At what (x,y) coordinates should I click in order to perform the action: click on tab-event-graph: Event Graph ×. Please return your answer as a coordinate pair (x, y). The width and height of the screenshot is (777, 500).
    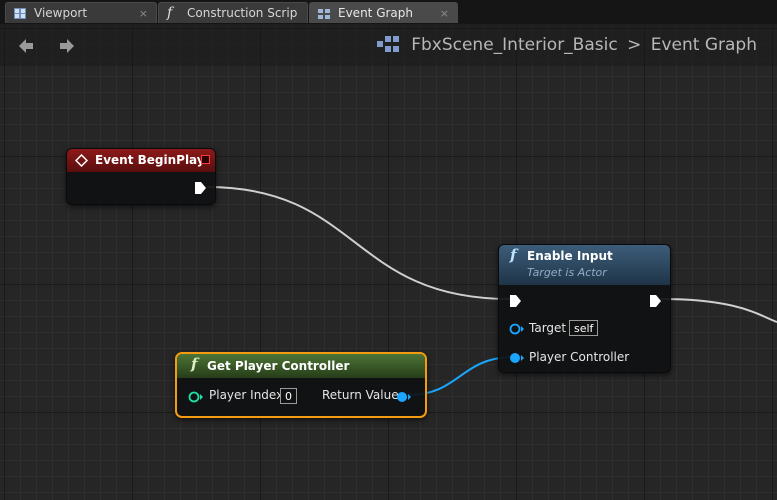
    Looking at the image, I should click on (383, 12).